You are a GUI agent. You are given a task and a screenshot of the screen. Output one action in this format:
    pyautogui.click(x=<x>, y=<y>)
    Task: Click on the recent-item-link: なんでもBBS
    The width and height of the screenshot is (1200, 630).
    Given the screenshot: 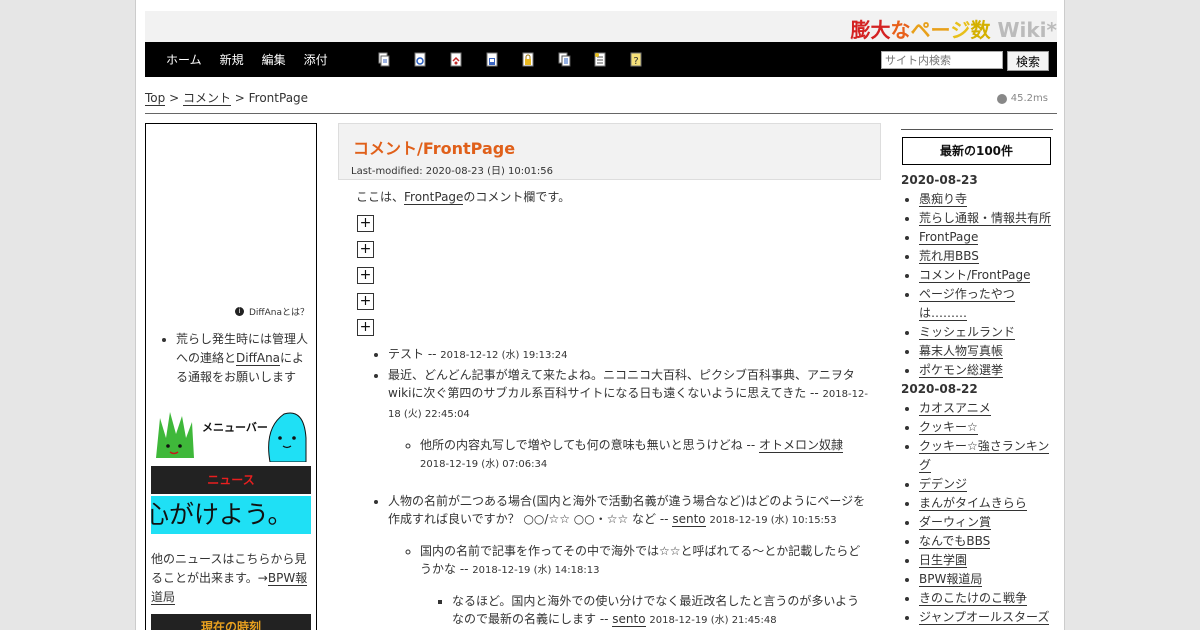 What is the action you would take?
    pyautogui.click(x=955, y=541)
    